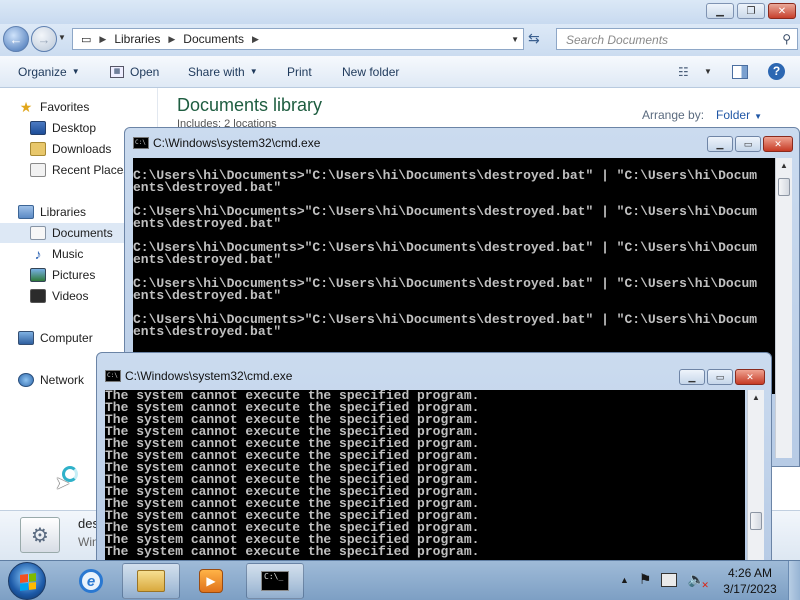 This screenshot has height=600, width=800. What do you see at coordinates (209, 376) in the screenshot?
I see `cmd-title: C:\Windows\system32\cmd.exe` at bounding box center [209, 376].